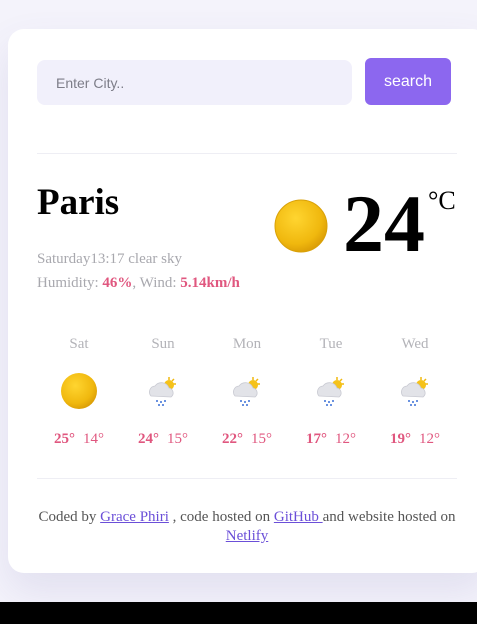 The image size is (477, 624). I want to click on city-name: Paris, so click(78, 202).